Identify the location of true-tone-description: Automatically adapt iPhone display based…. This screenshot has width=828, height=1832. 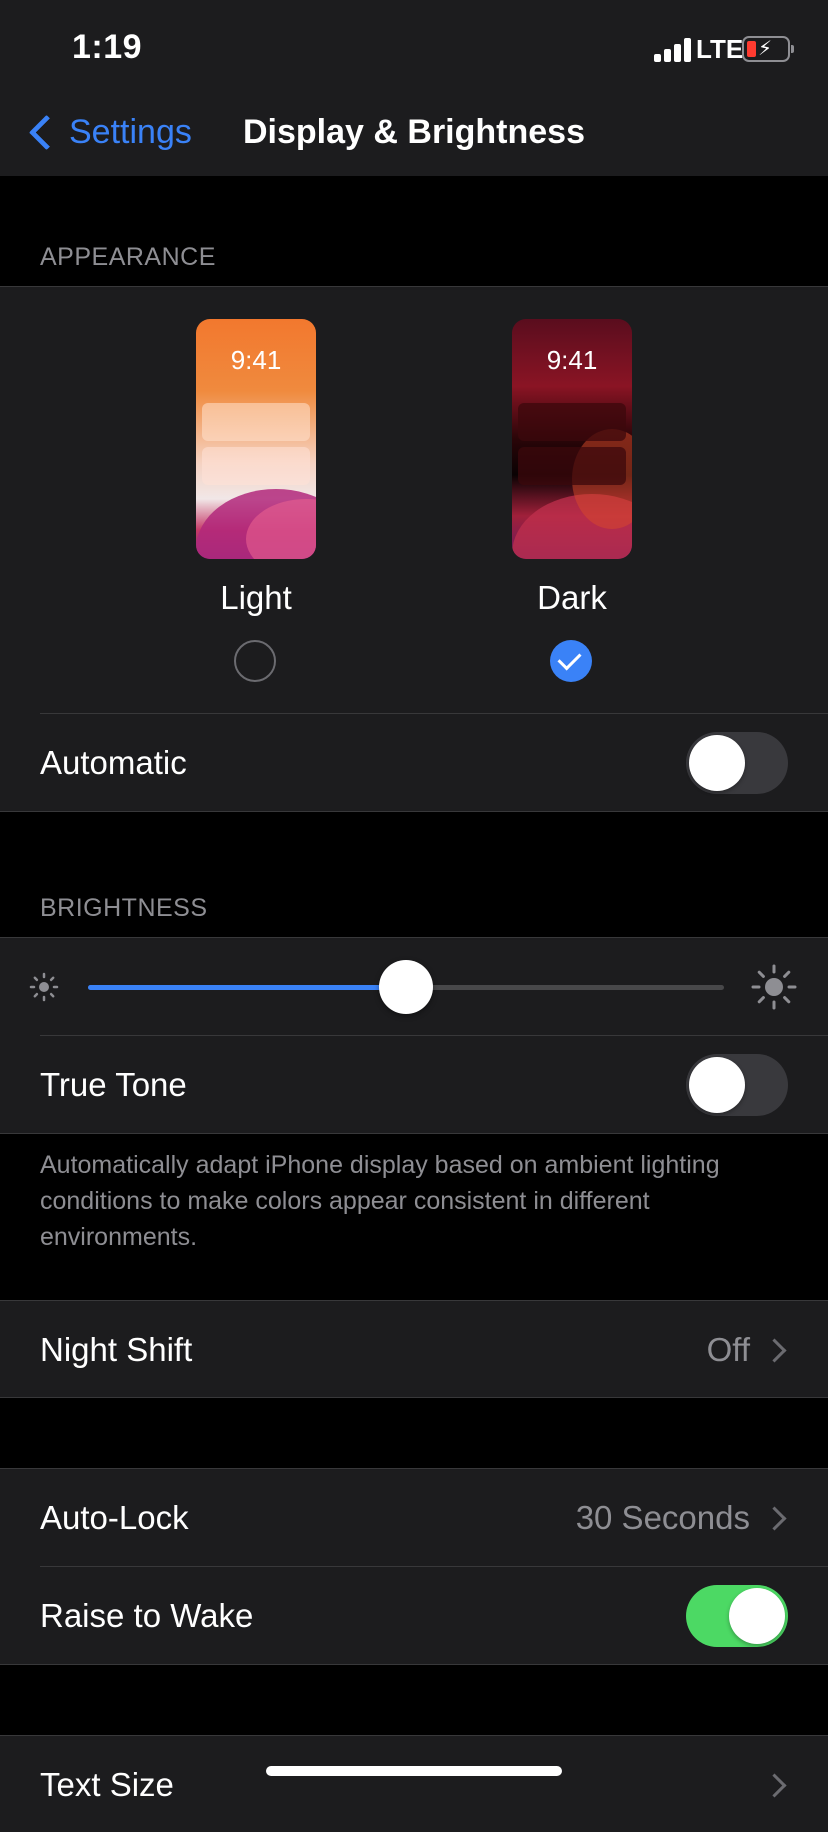
(380, 1201).